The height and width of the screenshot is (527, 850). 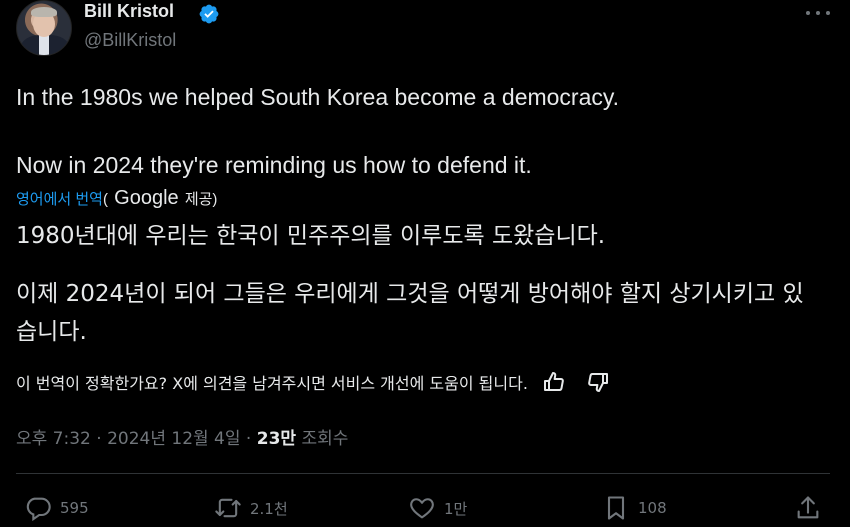 What do you see at coordinates (311, 236) in the screenshot?
I see `translated-line: 1980년대에 우리는 한국이 민주주의를 이루도록 도왔습니다.` at bounding box center [311, 236].